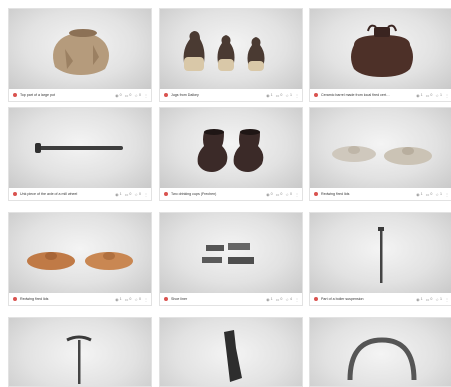 Image resolution: width=451 pixels, height=387 pixels. I want to click on model-card: Redwing fired lids ◉ 1 ▭ 0 ☆ 0 ⋮, so click(80, 259).